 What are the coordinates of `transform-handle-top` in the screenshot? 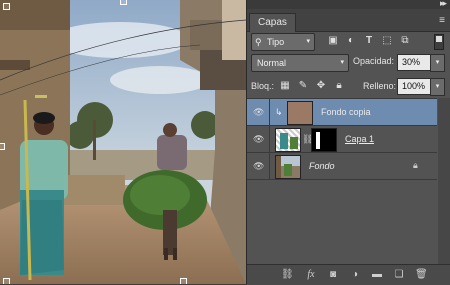 It's located at (123, 2).